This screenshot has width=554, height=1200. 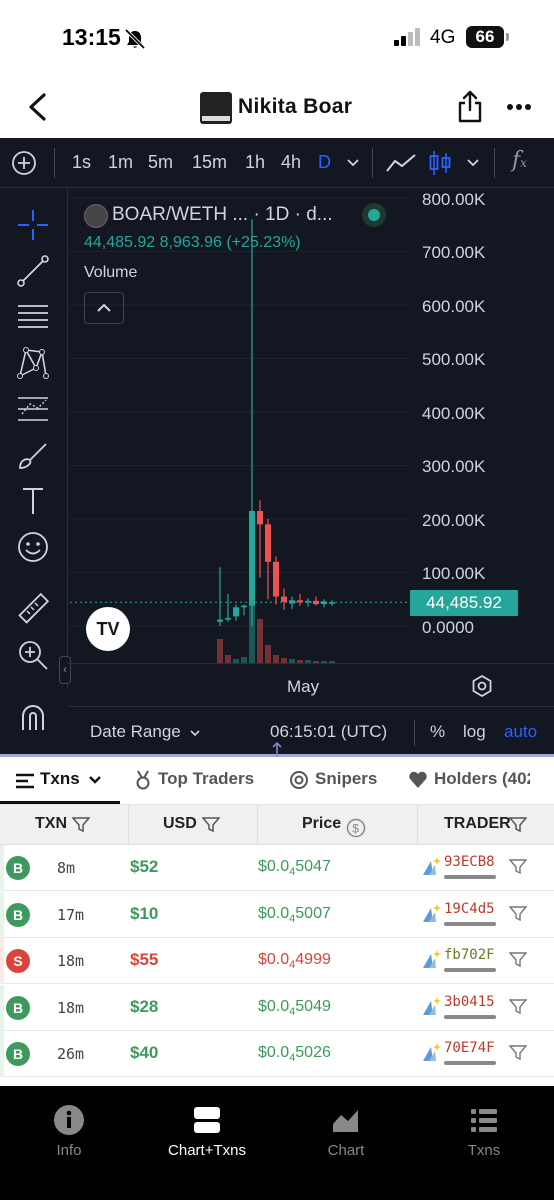 What do you see at coordinates (414, 733) in the screenshot?
I see `bottom-bar-divider` at bounding box center [414, 733].